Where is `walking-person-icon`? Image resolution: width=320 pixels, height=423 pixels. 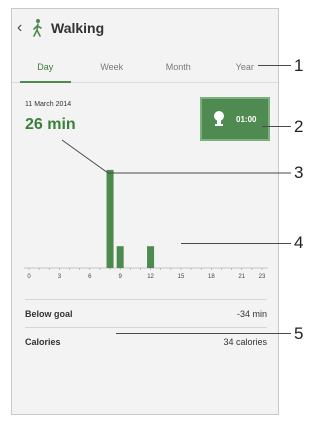 walking-person-icon is located at coordinates (37, 28).